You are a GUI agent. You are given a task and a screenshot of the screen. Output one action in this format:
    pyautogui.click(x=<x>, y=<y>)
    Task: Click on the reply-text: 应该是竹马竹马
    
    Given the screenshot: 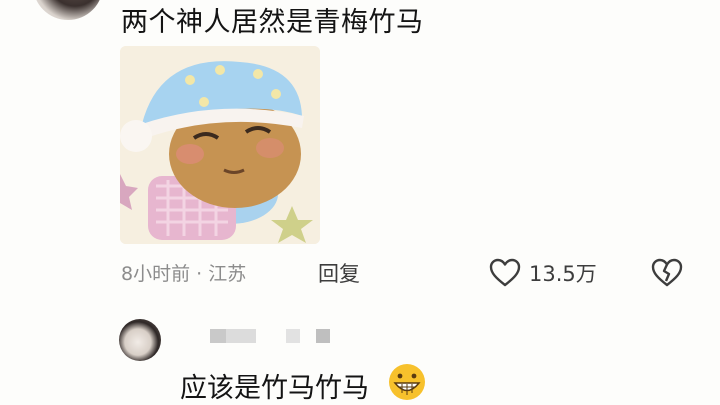 What is the action you would take?
    pyautogui.click(x=274, y=388)
    